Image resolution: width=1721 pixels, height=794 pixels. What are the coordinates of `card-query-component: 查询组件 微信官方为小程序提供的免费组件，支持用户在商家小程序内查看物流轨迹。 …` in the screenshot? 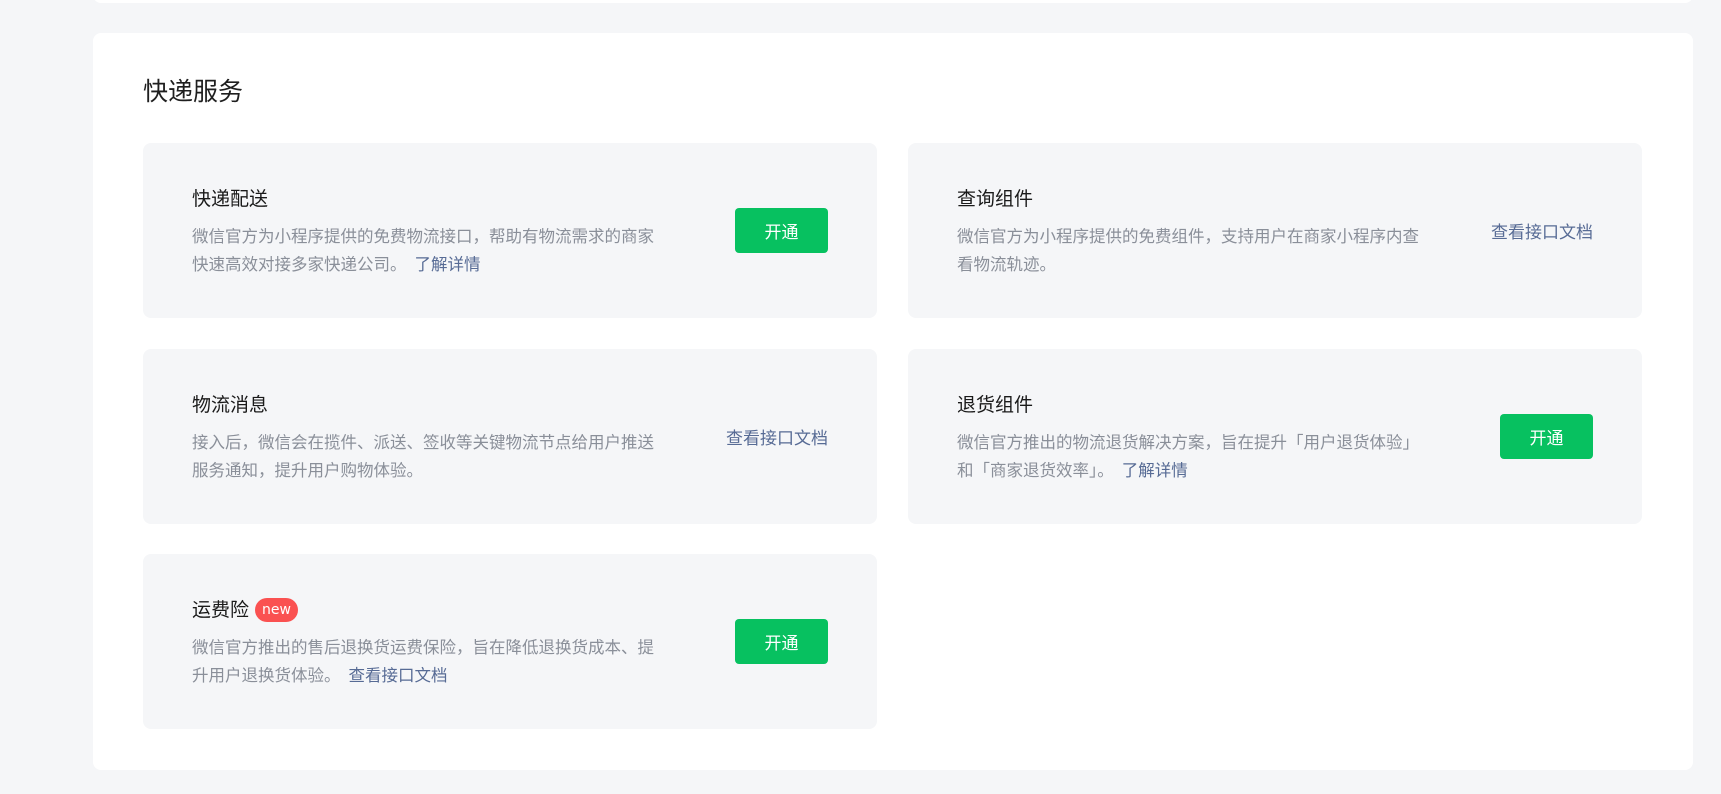 It's located at (1275, 230).